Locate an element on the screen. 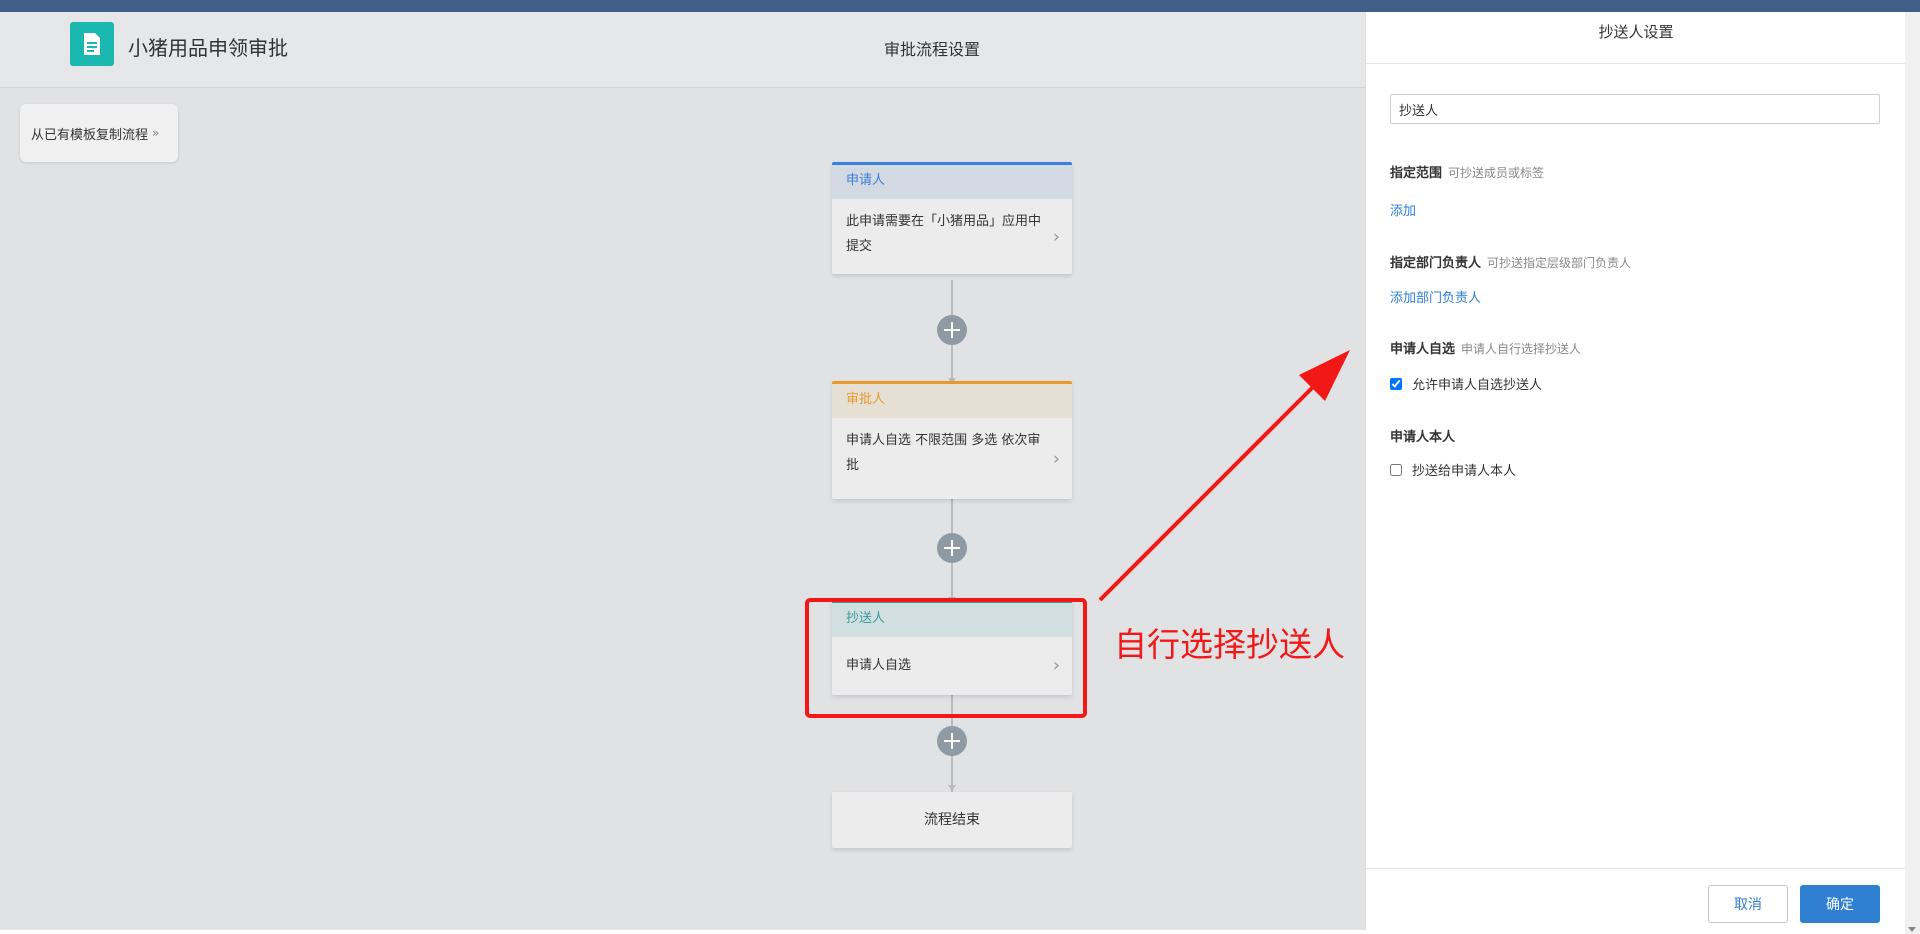 The width and height of the screenshot is (1920, 934). cc-self-checkbox is located at coordinates (1396, 469).